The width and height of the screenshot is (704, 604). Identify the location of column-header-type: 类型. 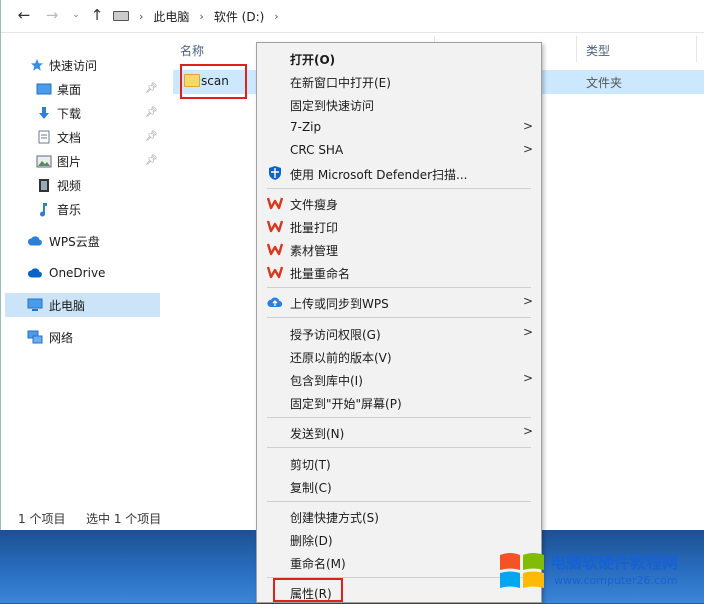
(598, 50).